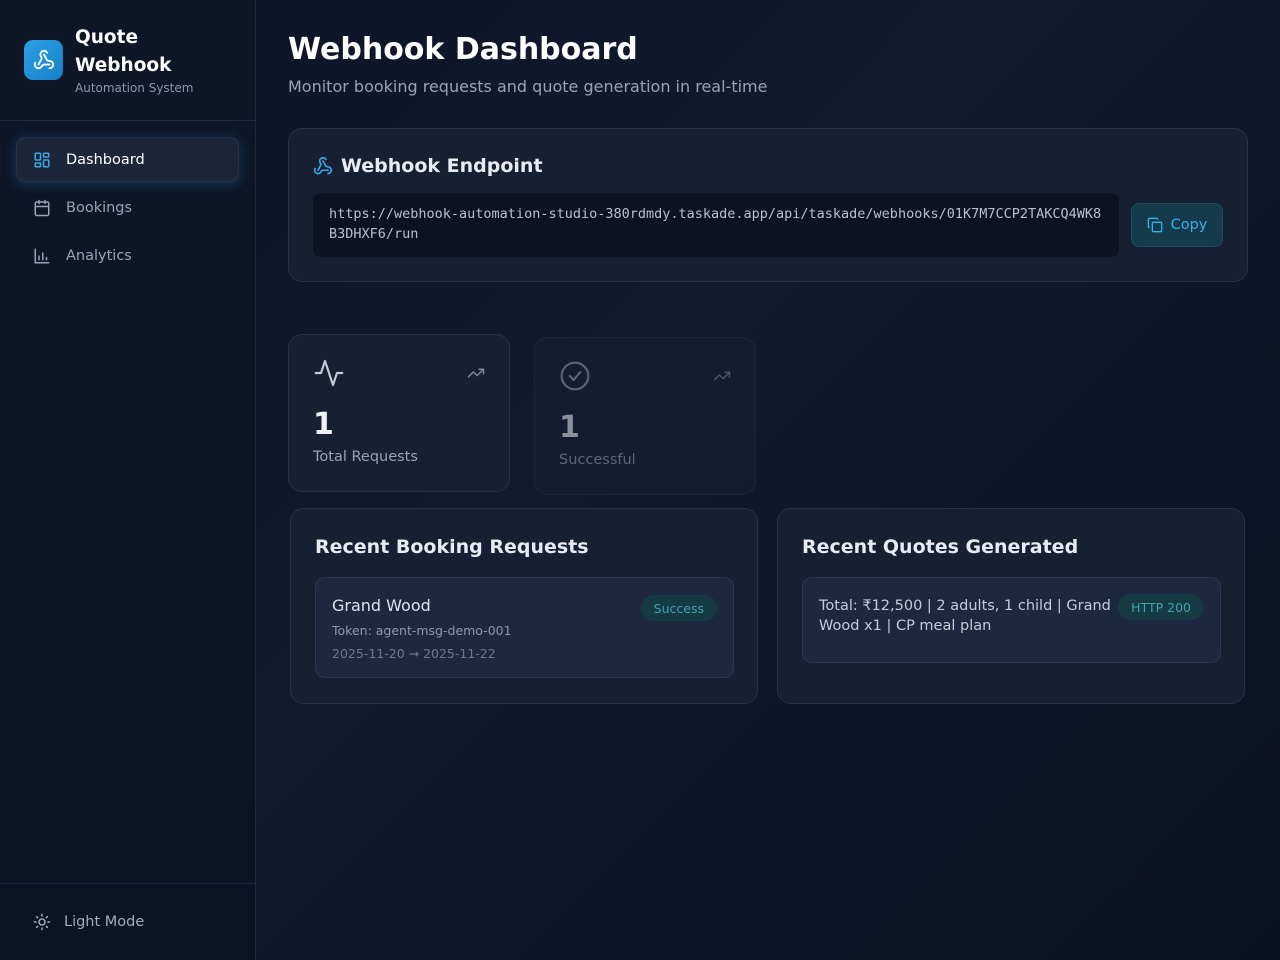 This screenshot has width=1280, height=960. What do you see at coordinates (42, 160) in the screenshot?
I see `dashboard-icon` at bounding box center [42, 160].